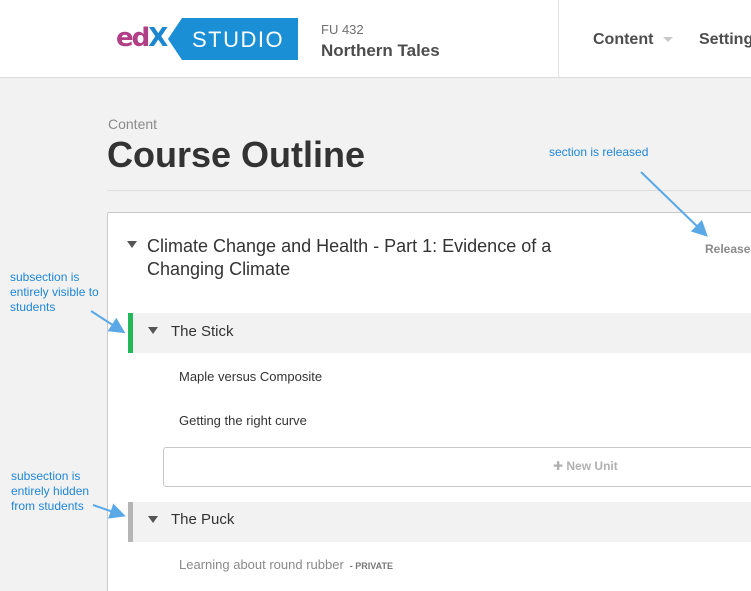 This screenshot has height=591, width=751. Describe the element at coordinates (202, 519) in the screenshot. I see `subsection-title: The Puck` at that location.